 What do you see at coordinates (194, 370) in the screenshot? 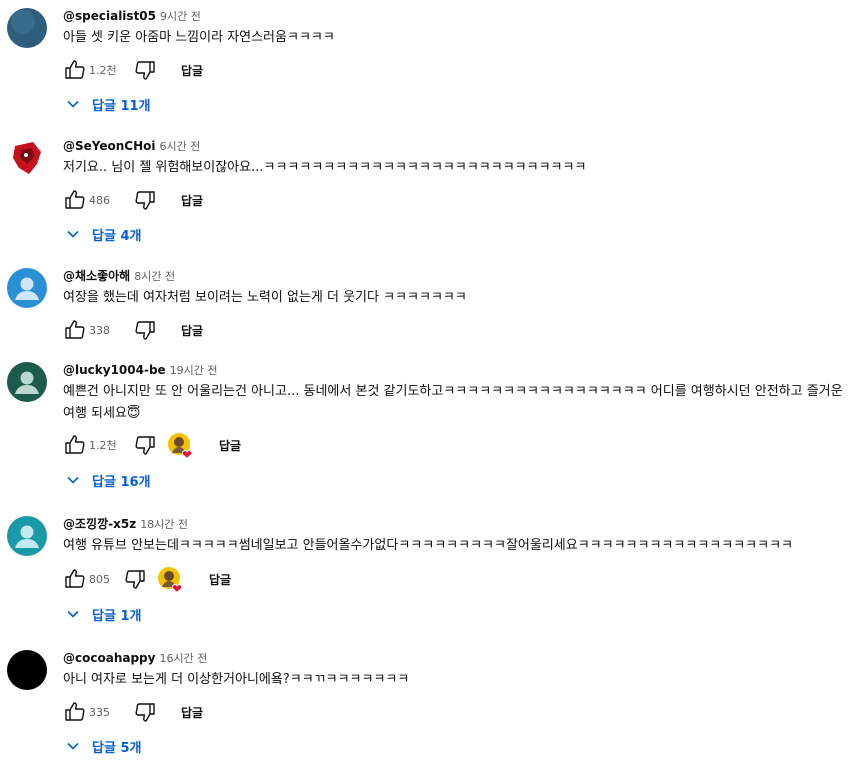
I see `comment-timestamp: 19시간 전` at bounding box center [194, 370].